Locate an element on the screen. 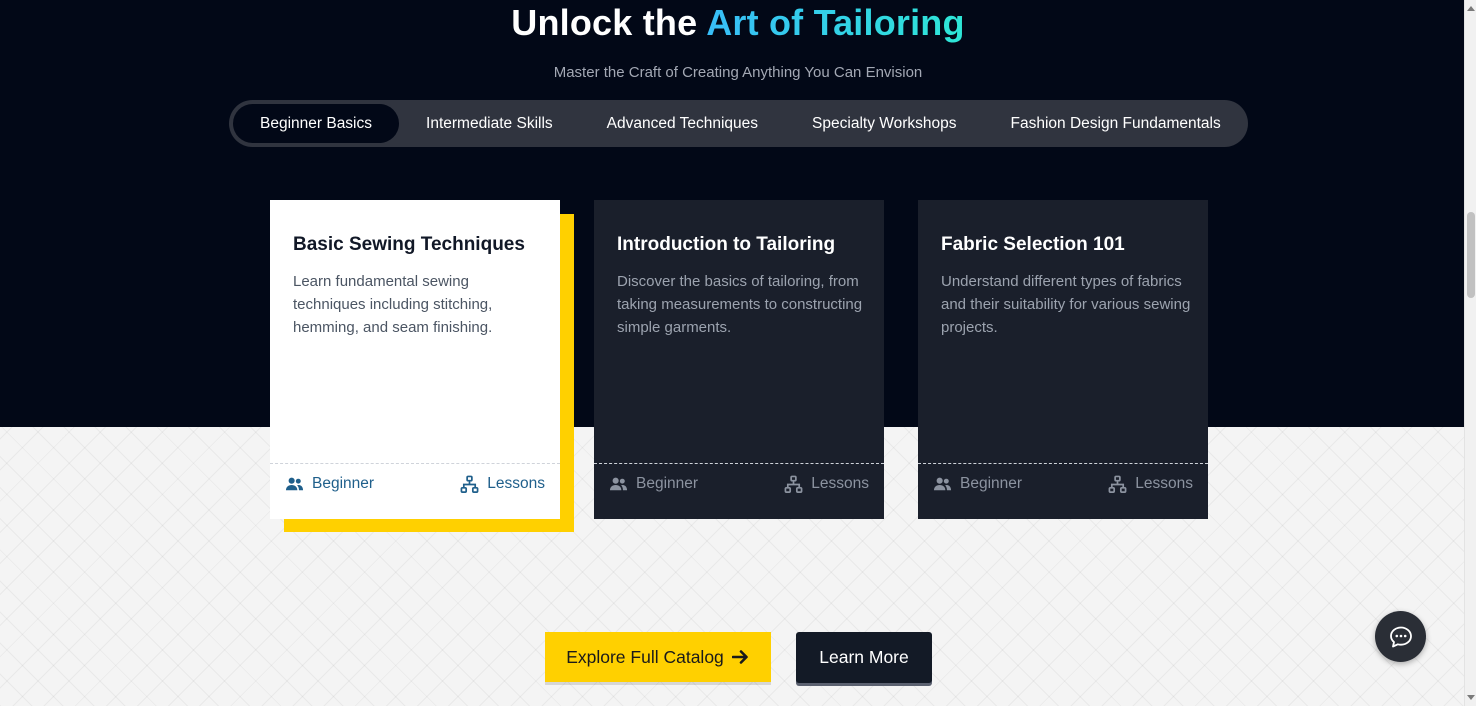 The height and width of the screenshot is (706, 1476). chat-button is located at coordinates (1400, 636).